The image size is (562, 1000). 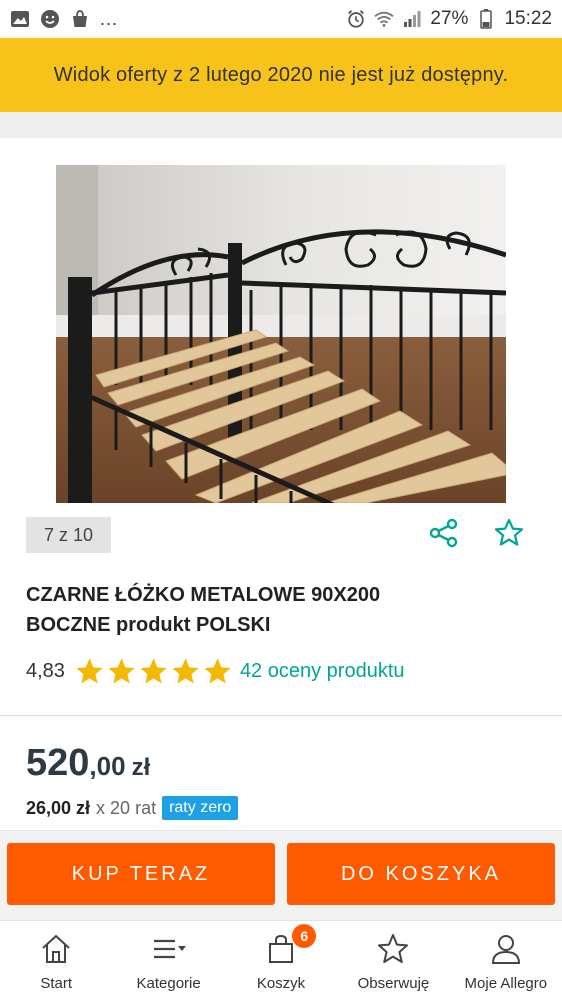 I want to click on divider, so click(x=281, y=715).